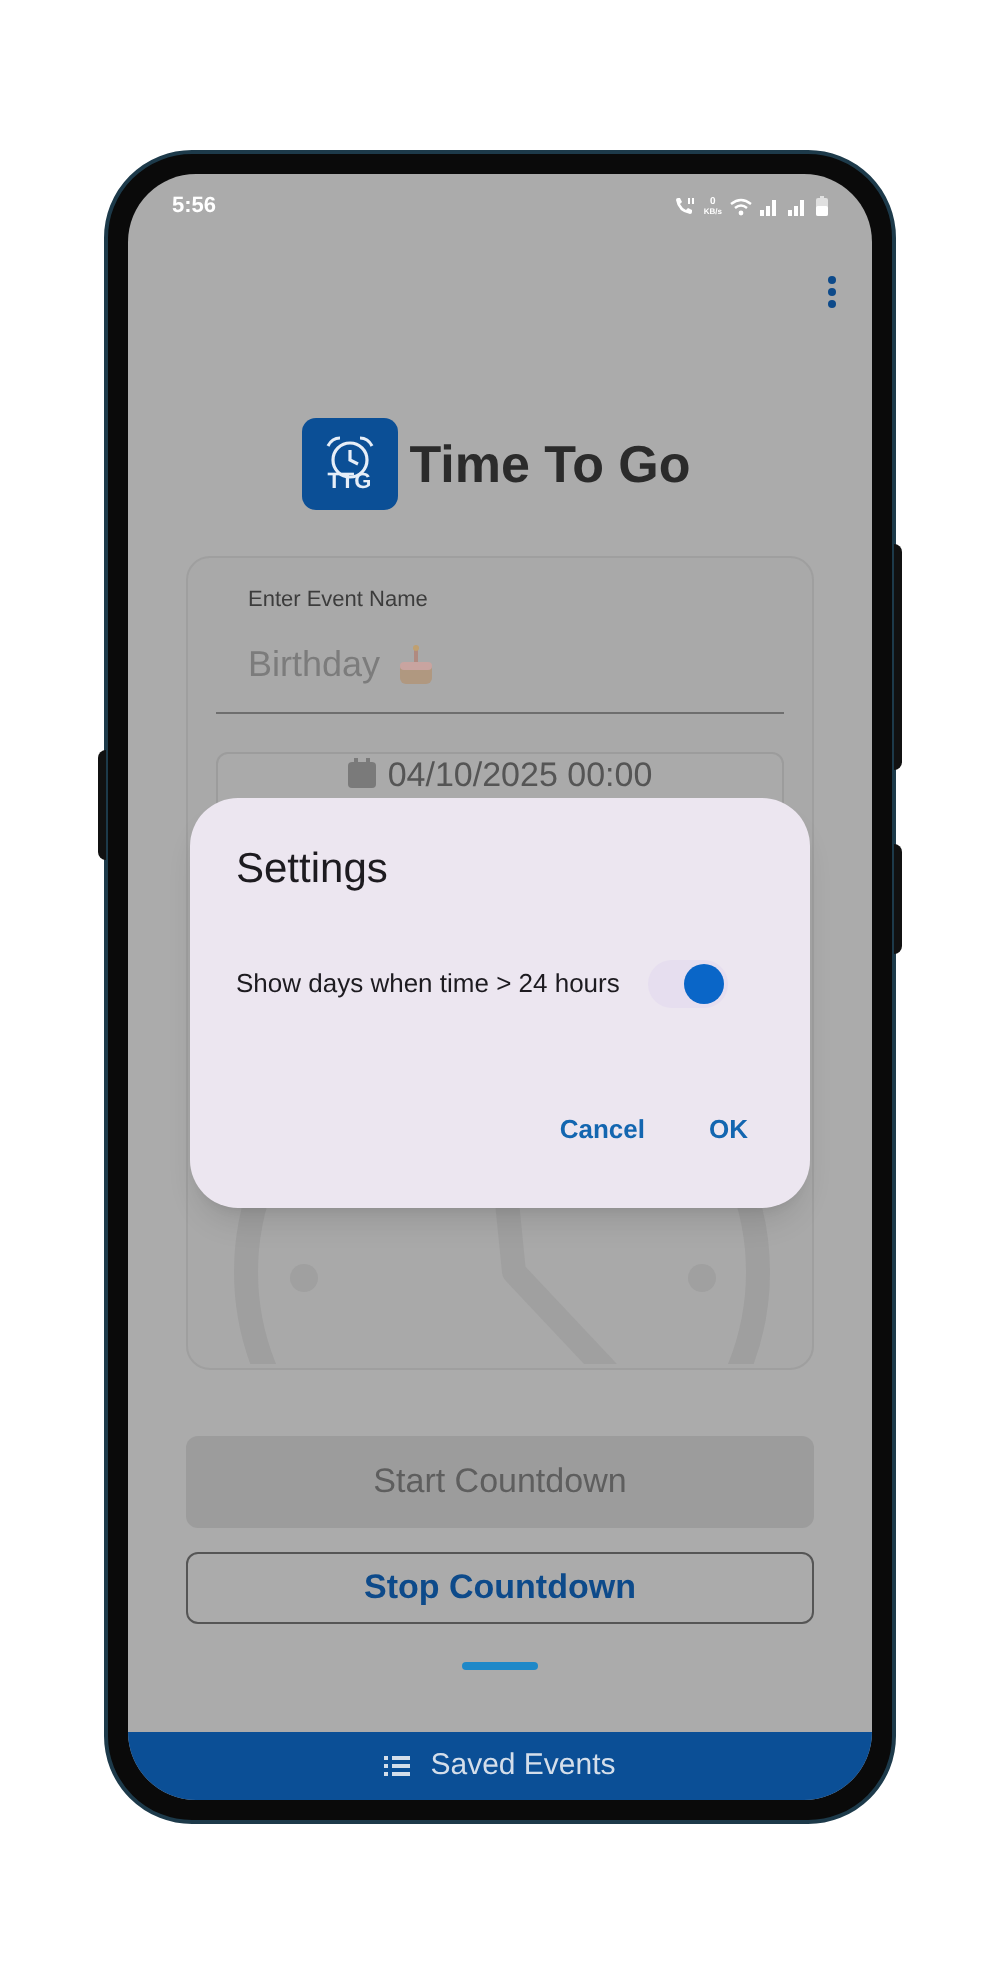  I want to click on more-options-button, so click(832, 292).